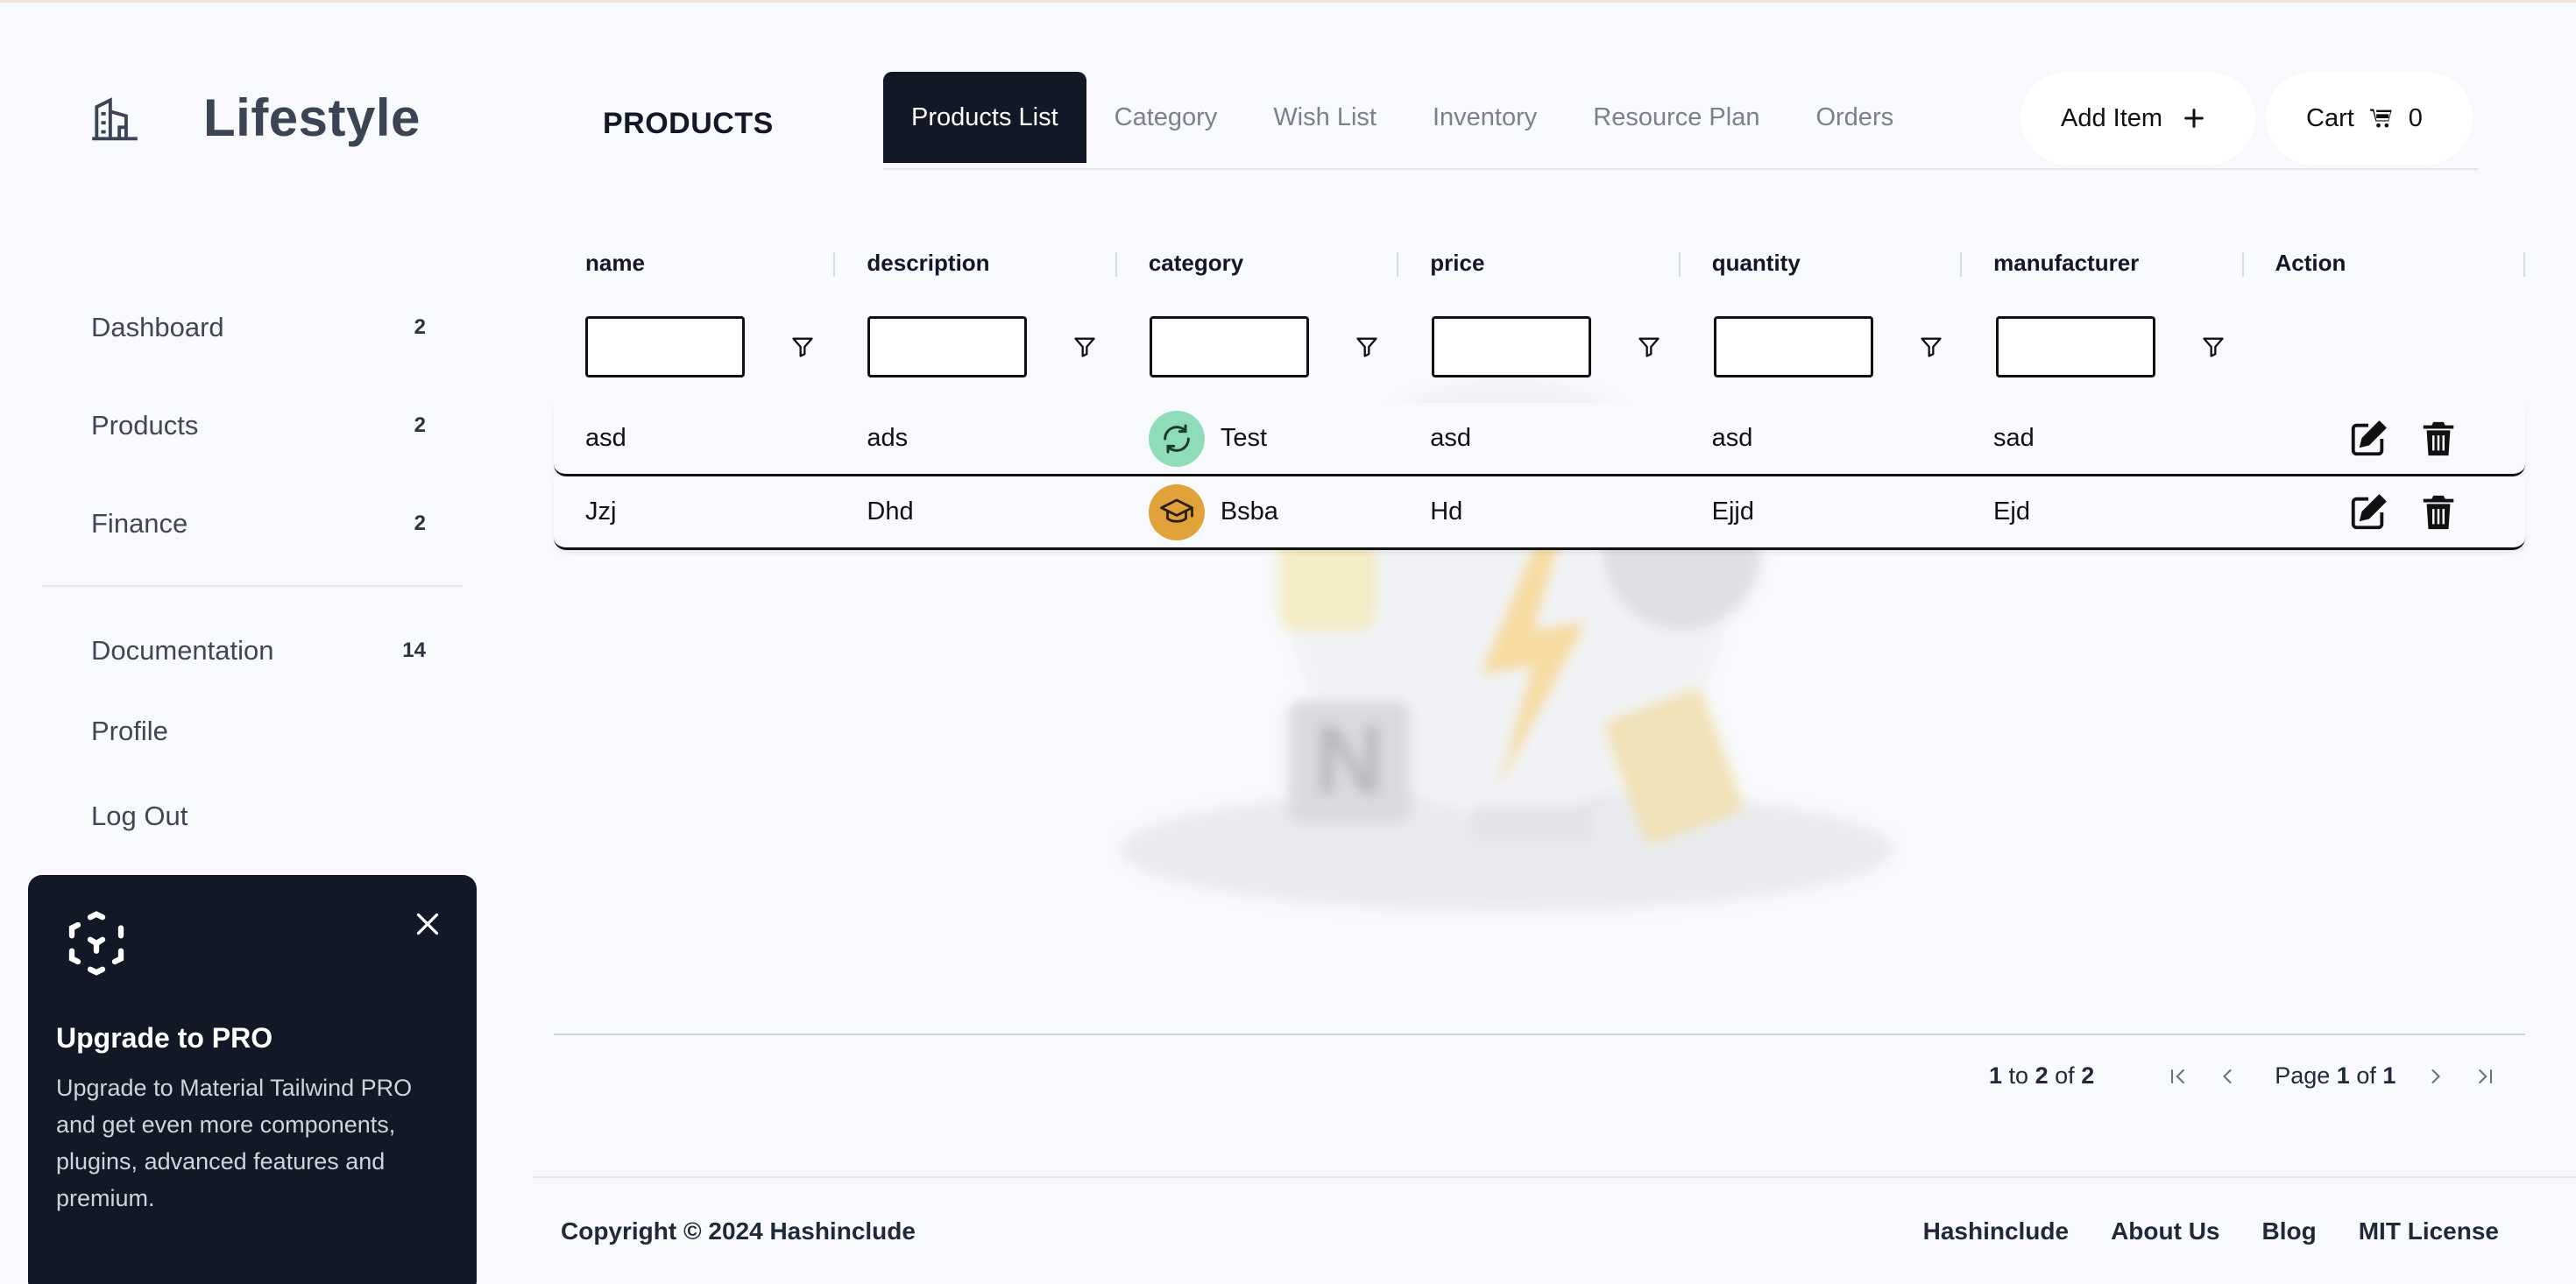 This screenshot has height=1284, width=2576. What do you see at coordinates (1676, 117) in the screenshot?
I see `tab-resource-plan: Resource Plan` at bounding box center [1676, 117].